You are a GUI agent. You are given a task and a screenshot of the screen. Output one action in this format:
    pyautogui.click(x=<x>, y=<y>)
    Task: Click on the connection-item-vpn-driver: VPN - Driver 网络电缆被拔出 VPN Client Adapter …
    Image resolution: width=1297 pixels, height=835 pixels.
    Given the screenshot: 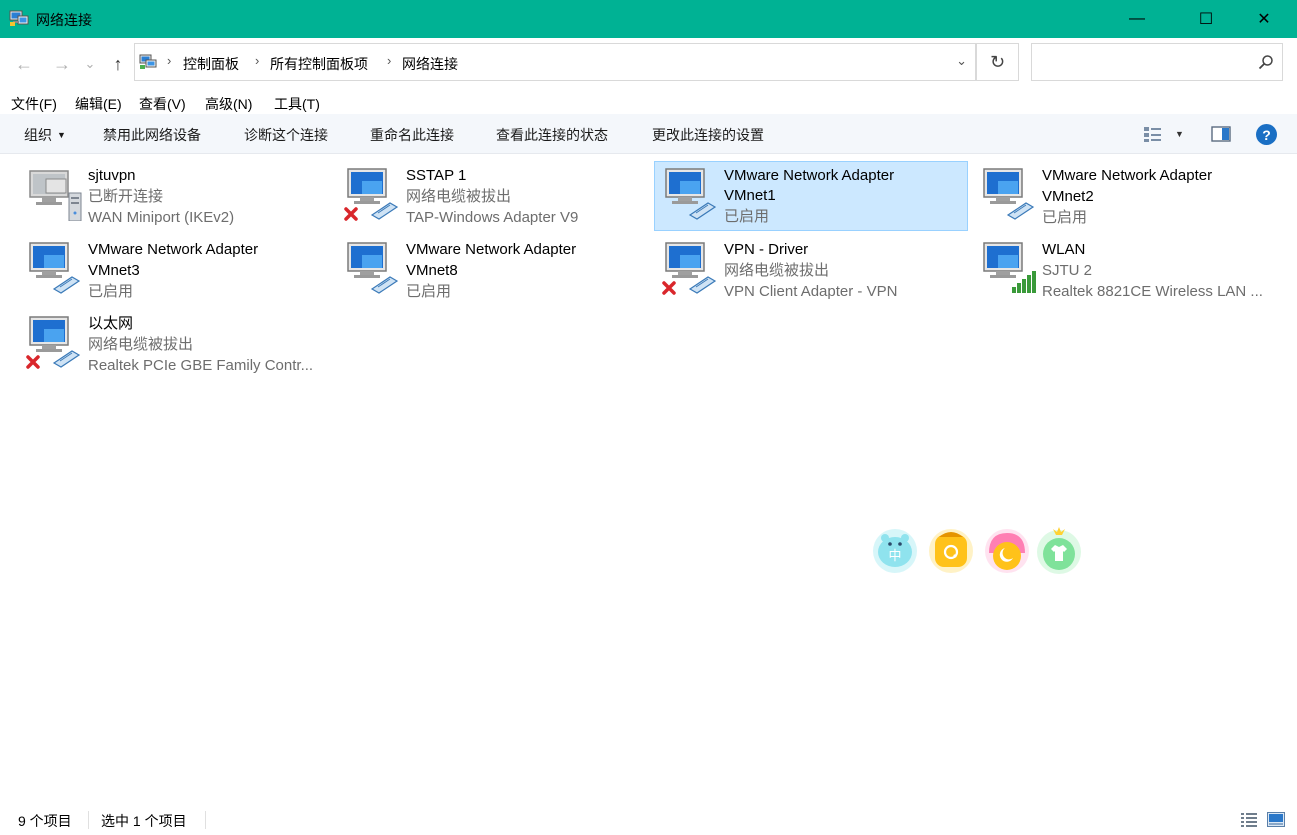 What is the action you would take?
    pyautogui.click(x=811, y=270)
    